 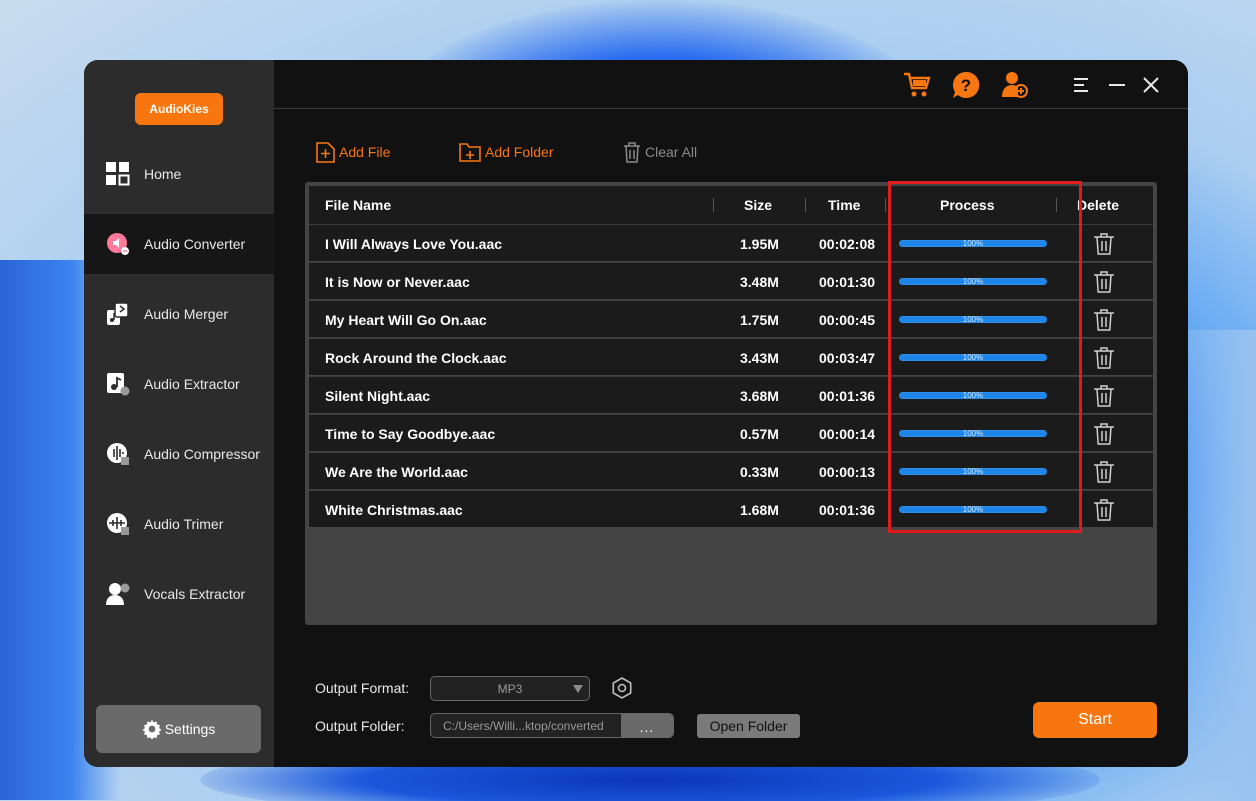 What do you see at coordinates (758, 205) in the screenshot?
I see `column-header-size: Size` at bounding box center [758, 205].